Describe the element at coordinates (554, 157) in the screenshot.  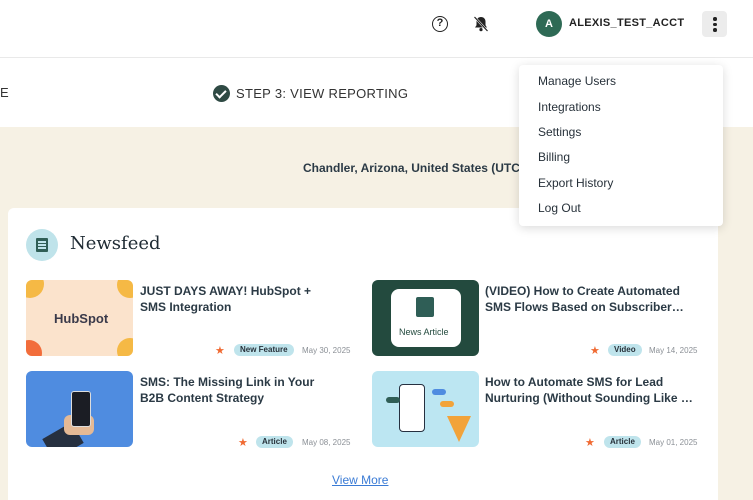
I see `menu-item-billing: Billing` at that location.